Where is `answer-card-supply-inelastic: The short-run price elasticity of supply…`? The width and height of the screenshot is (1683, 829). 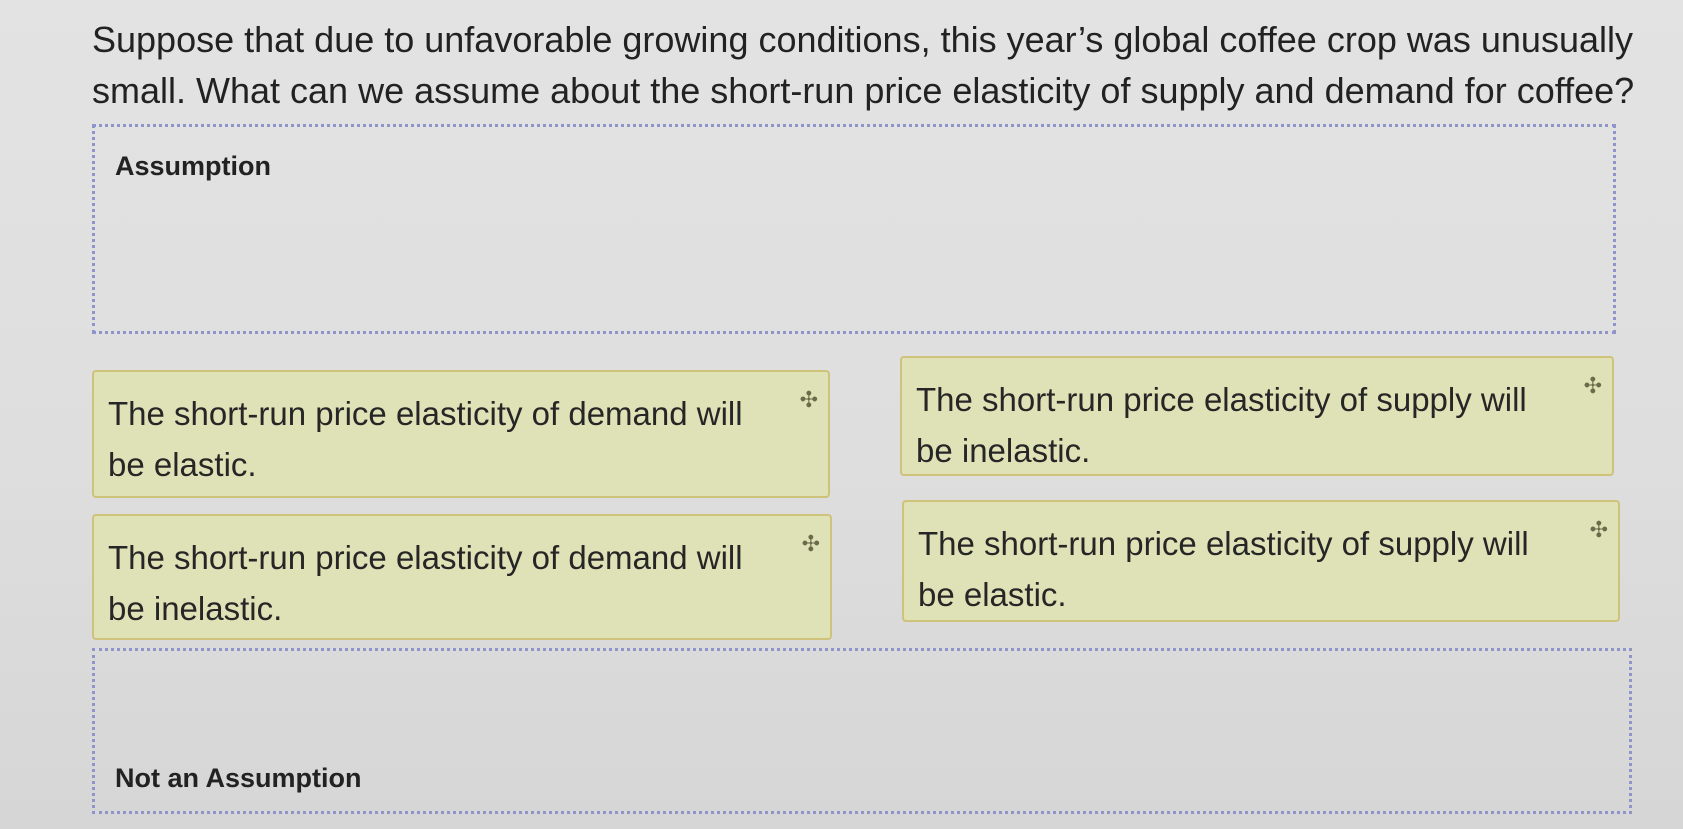
answer-card-supply-inelastic: The short-run price elasticity of supply… is located at coordinates (1257, 416).